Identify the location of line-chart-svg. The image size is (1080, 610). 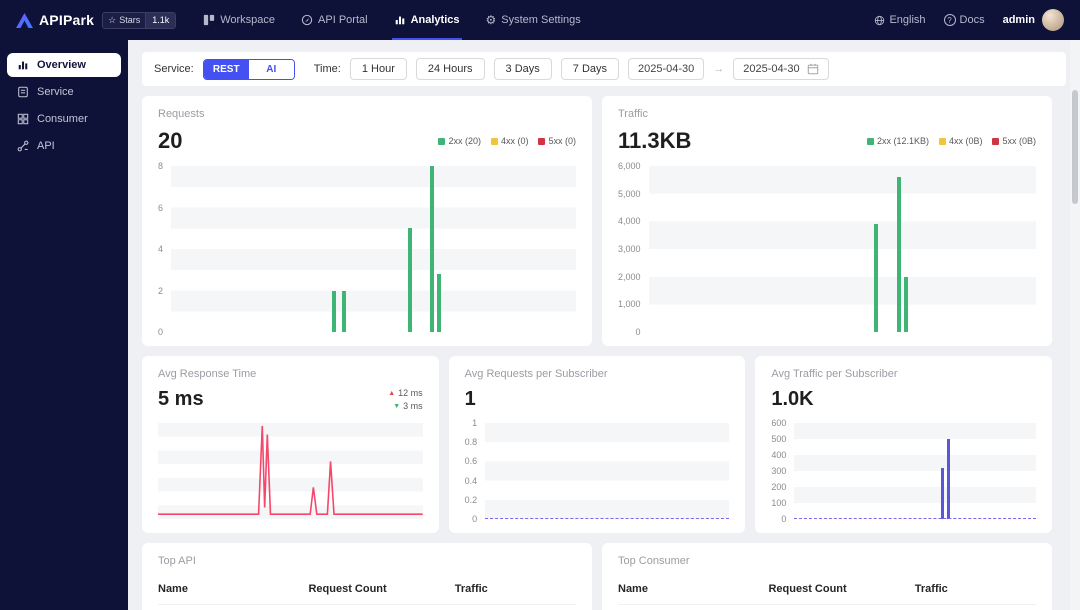
(290, 471).